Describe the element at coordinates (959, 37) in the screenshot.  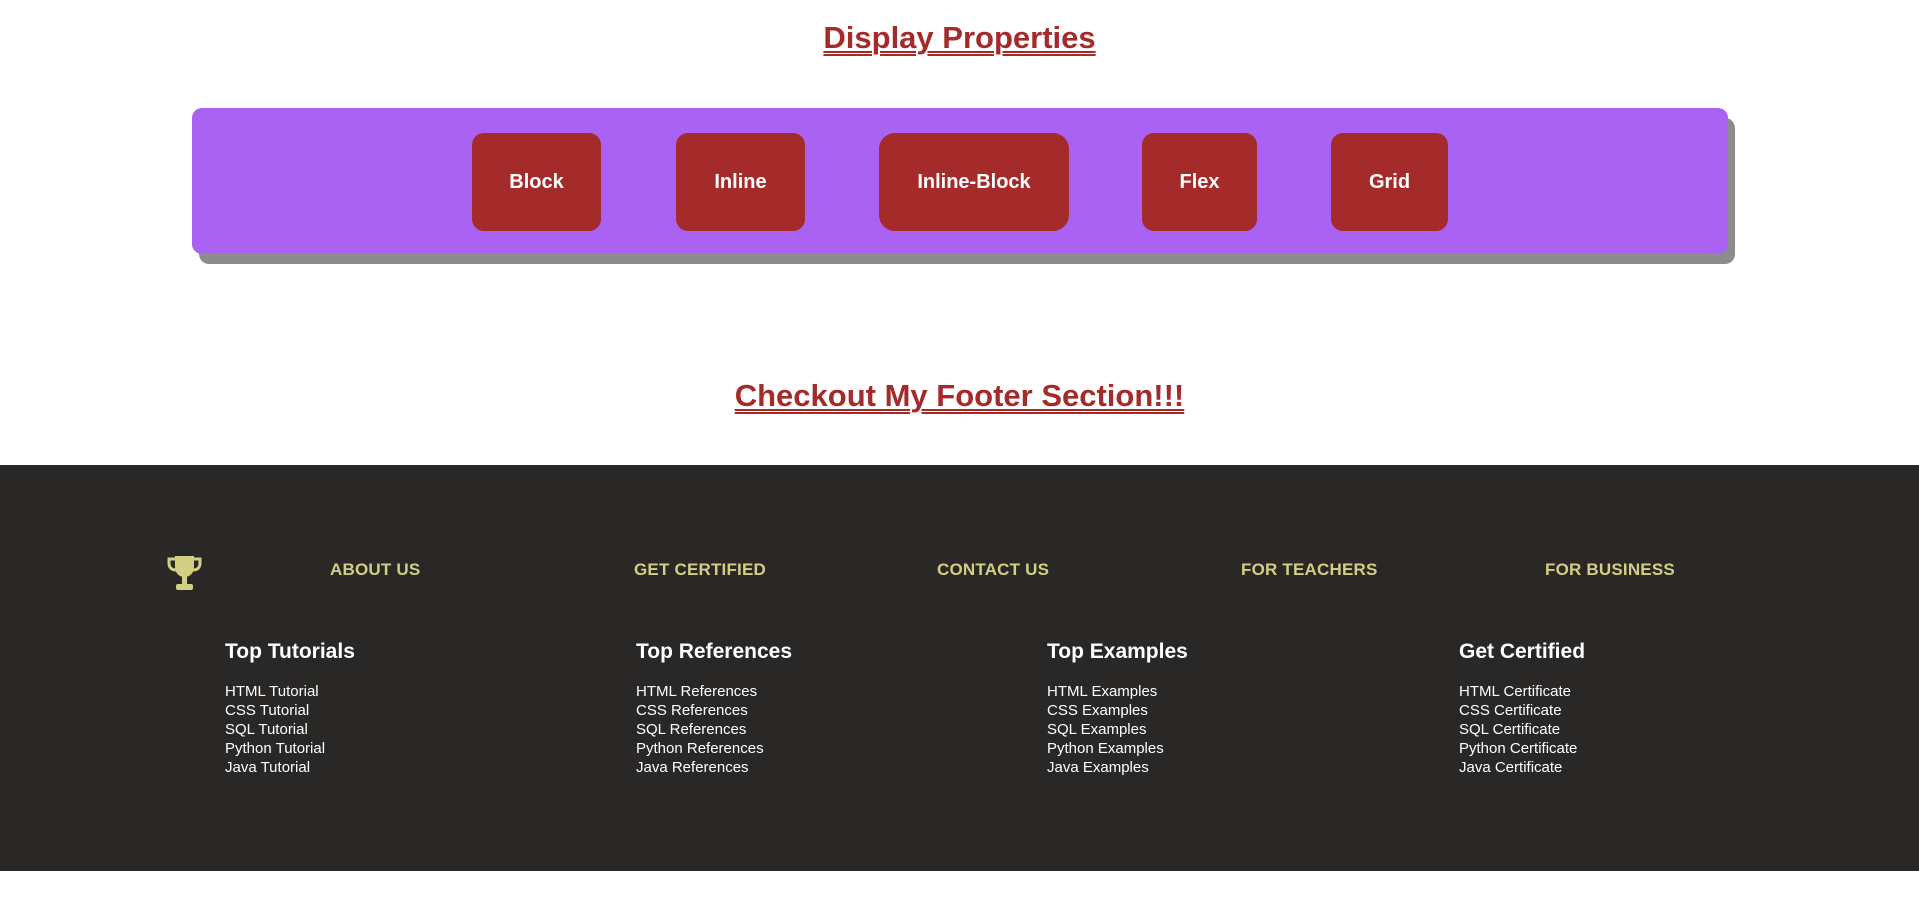
I see `display-properties-title: Display Properties` at that location.